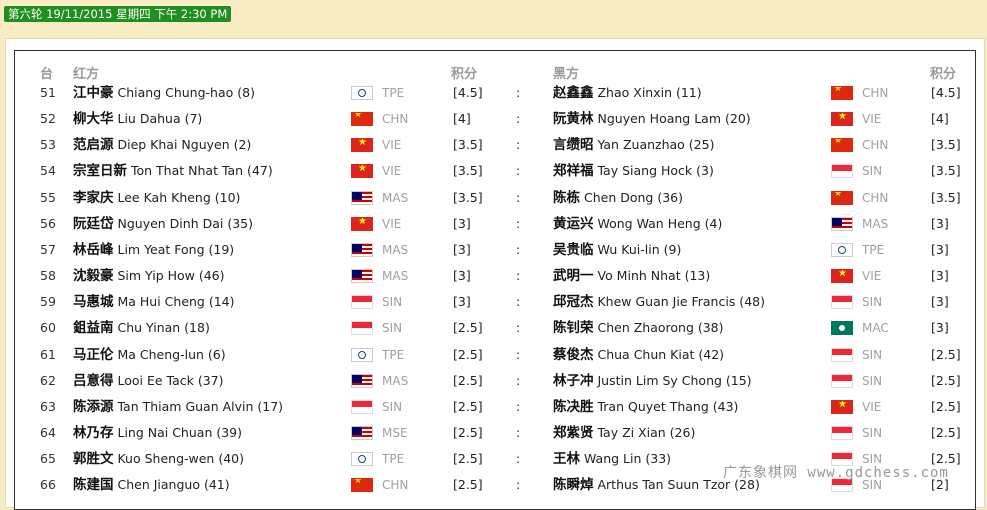  Describe the element at coordinates (179, 197) in the screenshot. I see `red-player-english-name: Lee Kah Kheng (10)` at that location.